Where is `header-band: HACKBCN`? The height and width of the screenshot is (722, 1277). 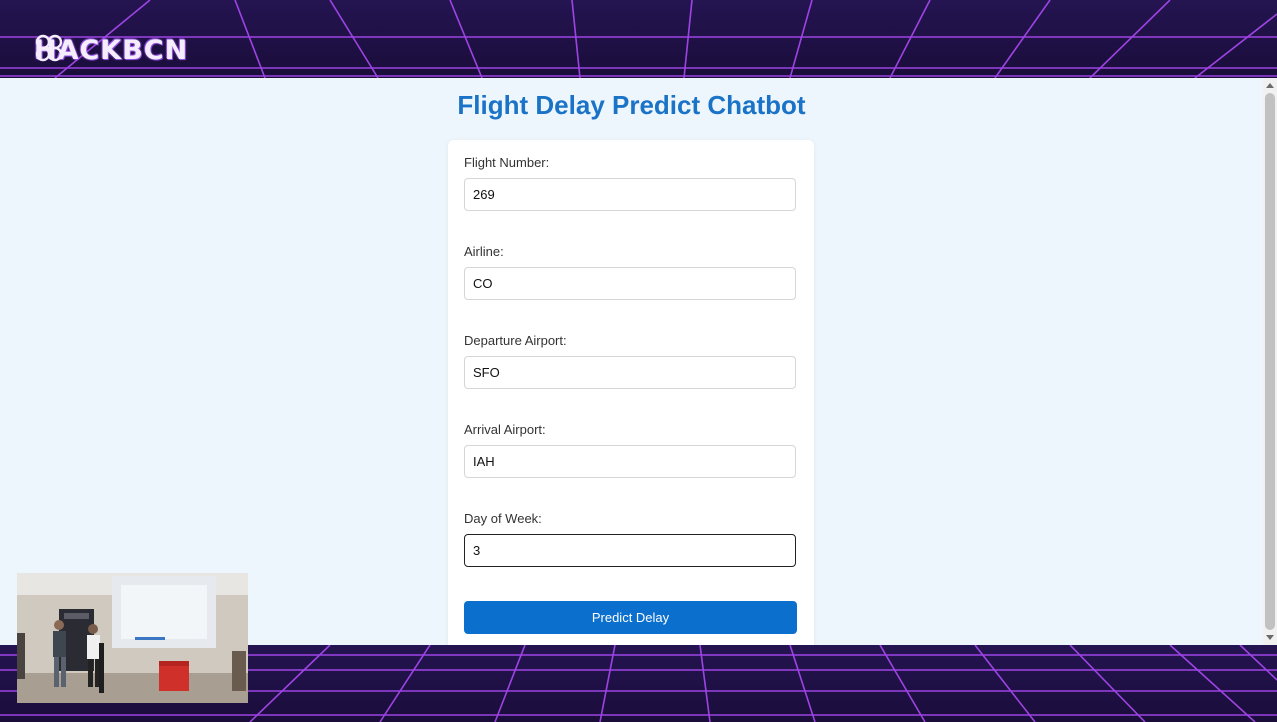
header-band: HACKBCN is located at coordinates (638, 39).